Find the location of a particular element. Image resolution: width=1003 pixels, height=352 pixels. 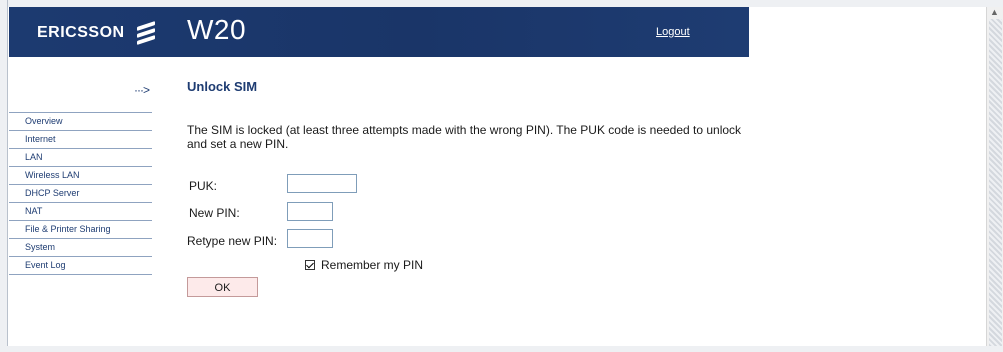

scrollbar-track is located at coordinates (995, 182).